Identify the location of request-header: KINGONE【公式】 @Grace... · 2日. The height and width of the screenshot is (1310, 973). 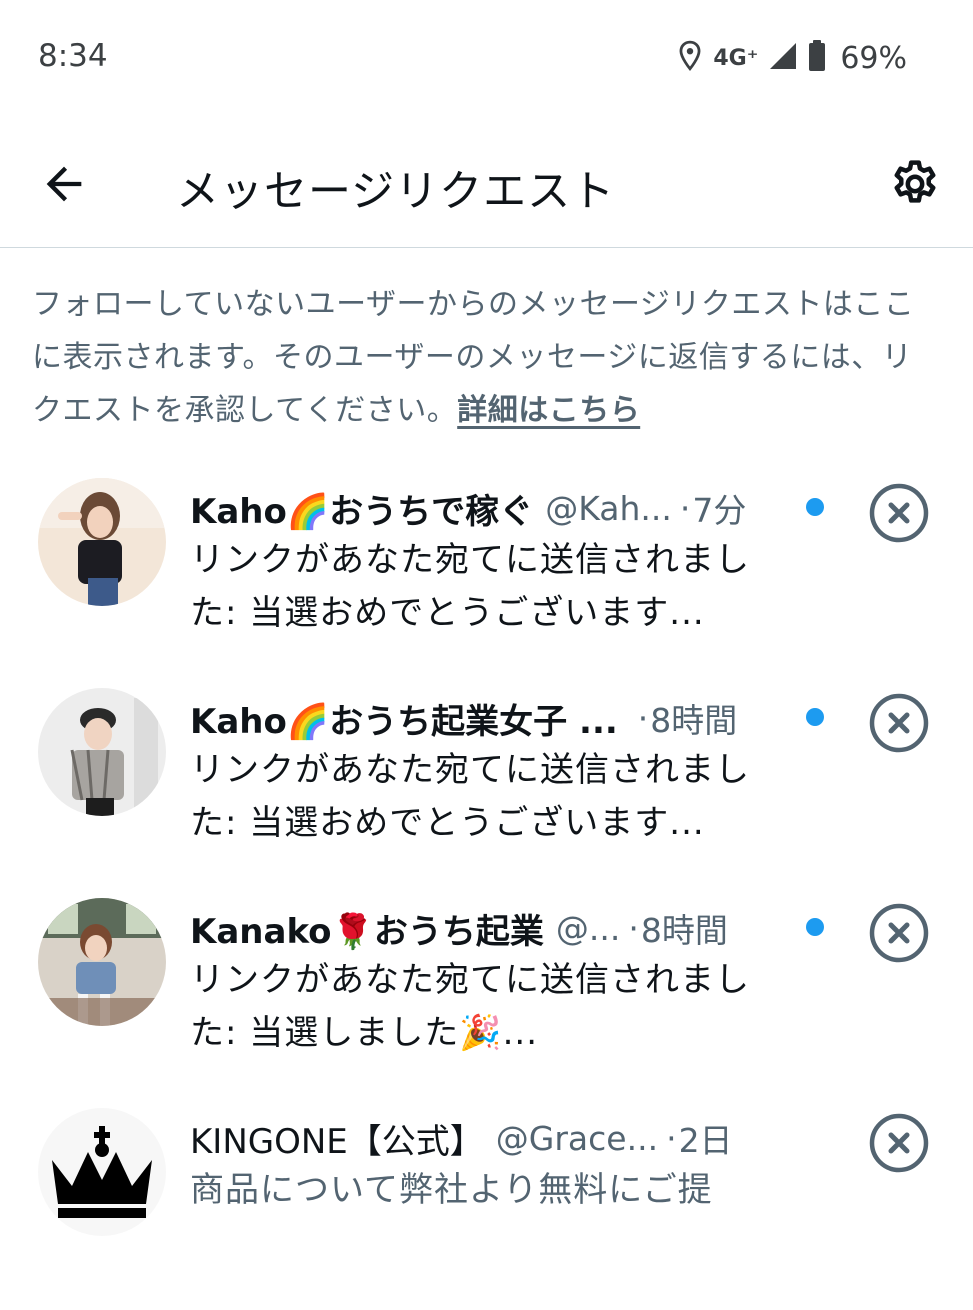
(495, 1138).